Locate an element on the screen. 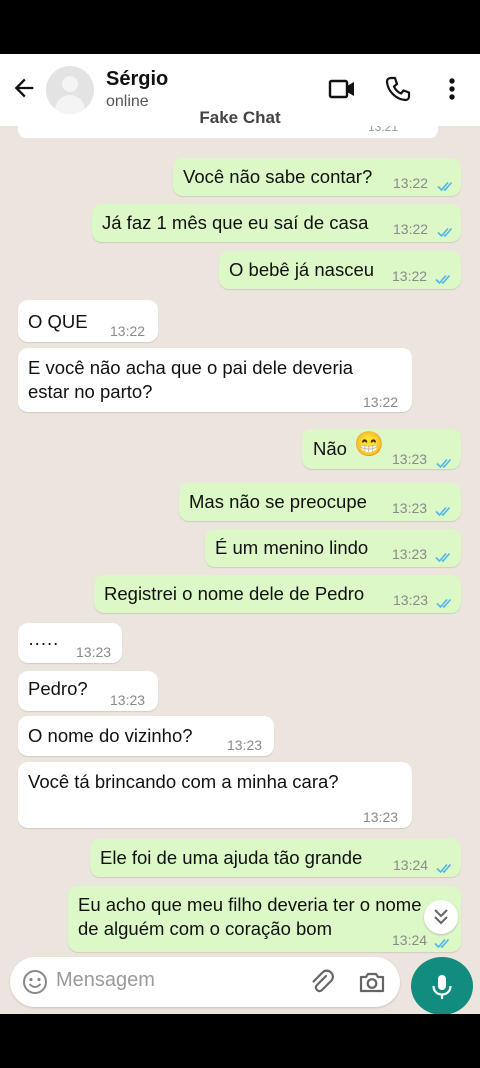  message-text: O nome do vizinho? is located at coordinates (110, 735).